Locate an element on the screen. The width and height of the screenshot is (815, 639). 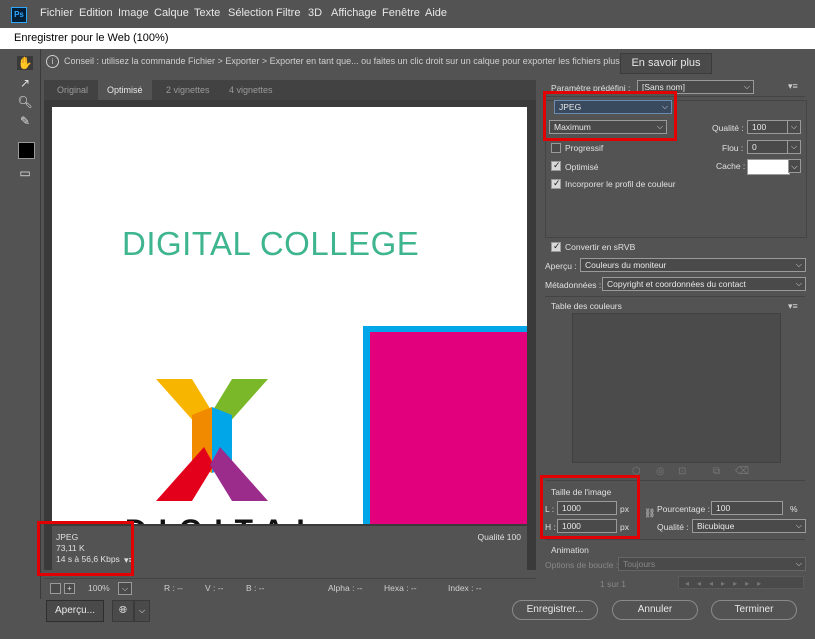
preview-label: Aperçu : is located at coordinates (561, 266).